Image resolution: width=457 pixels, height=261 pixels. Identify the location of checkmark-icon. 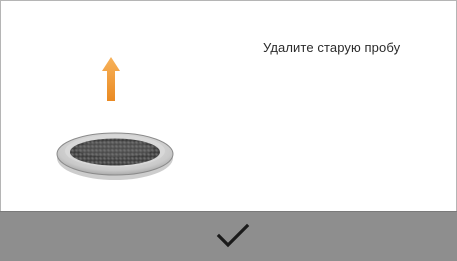
(233, 235).